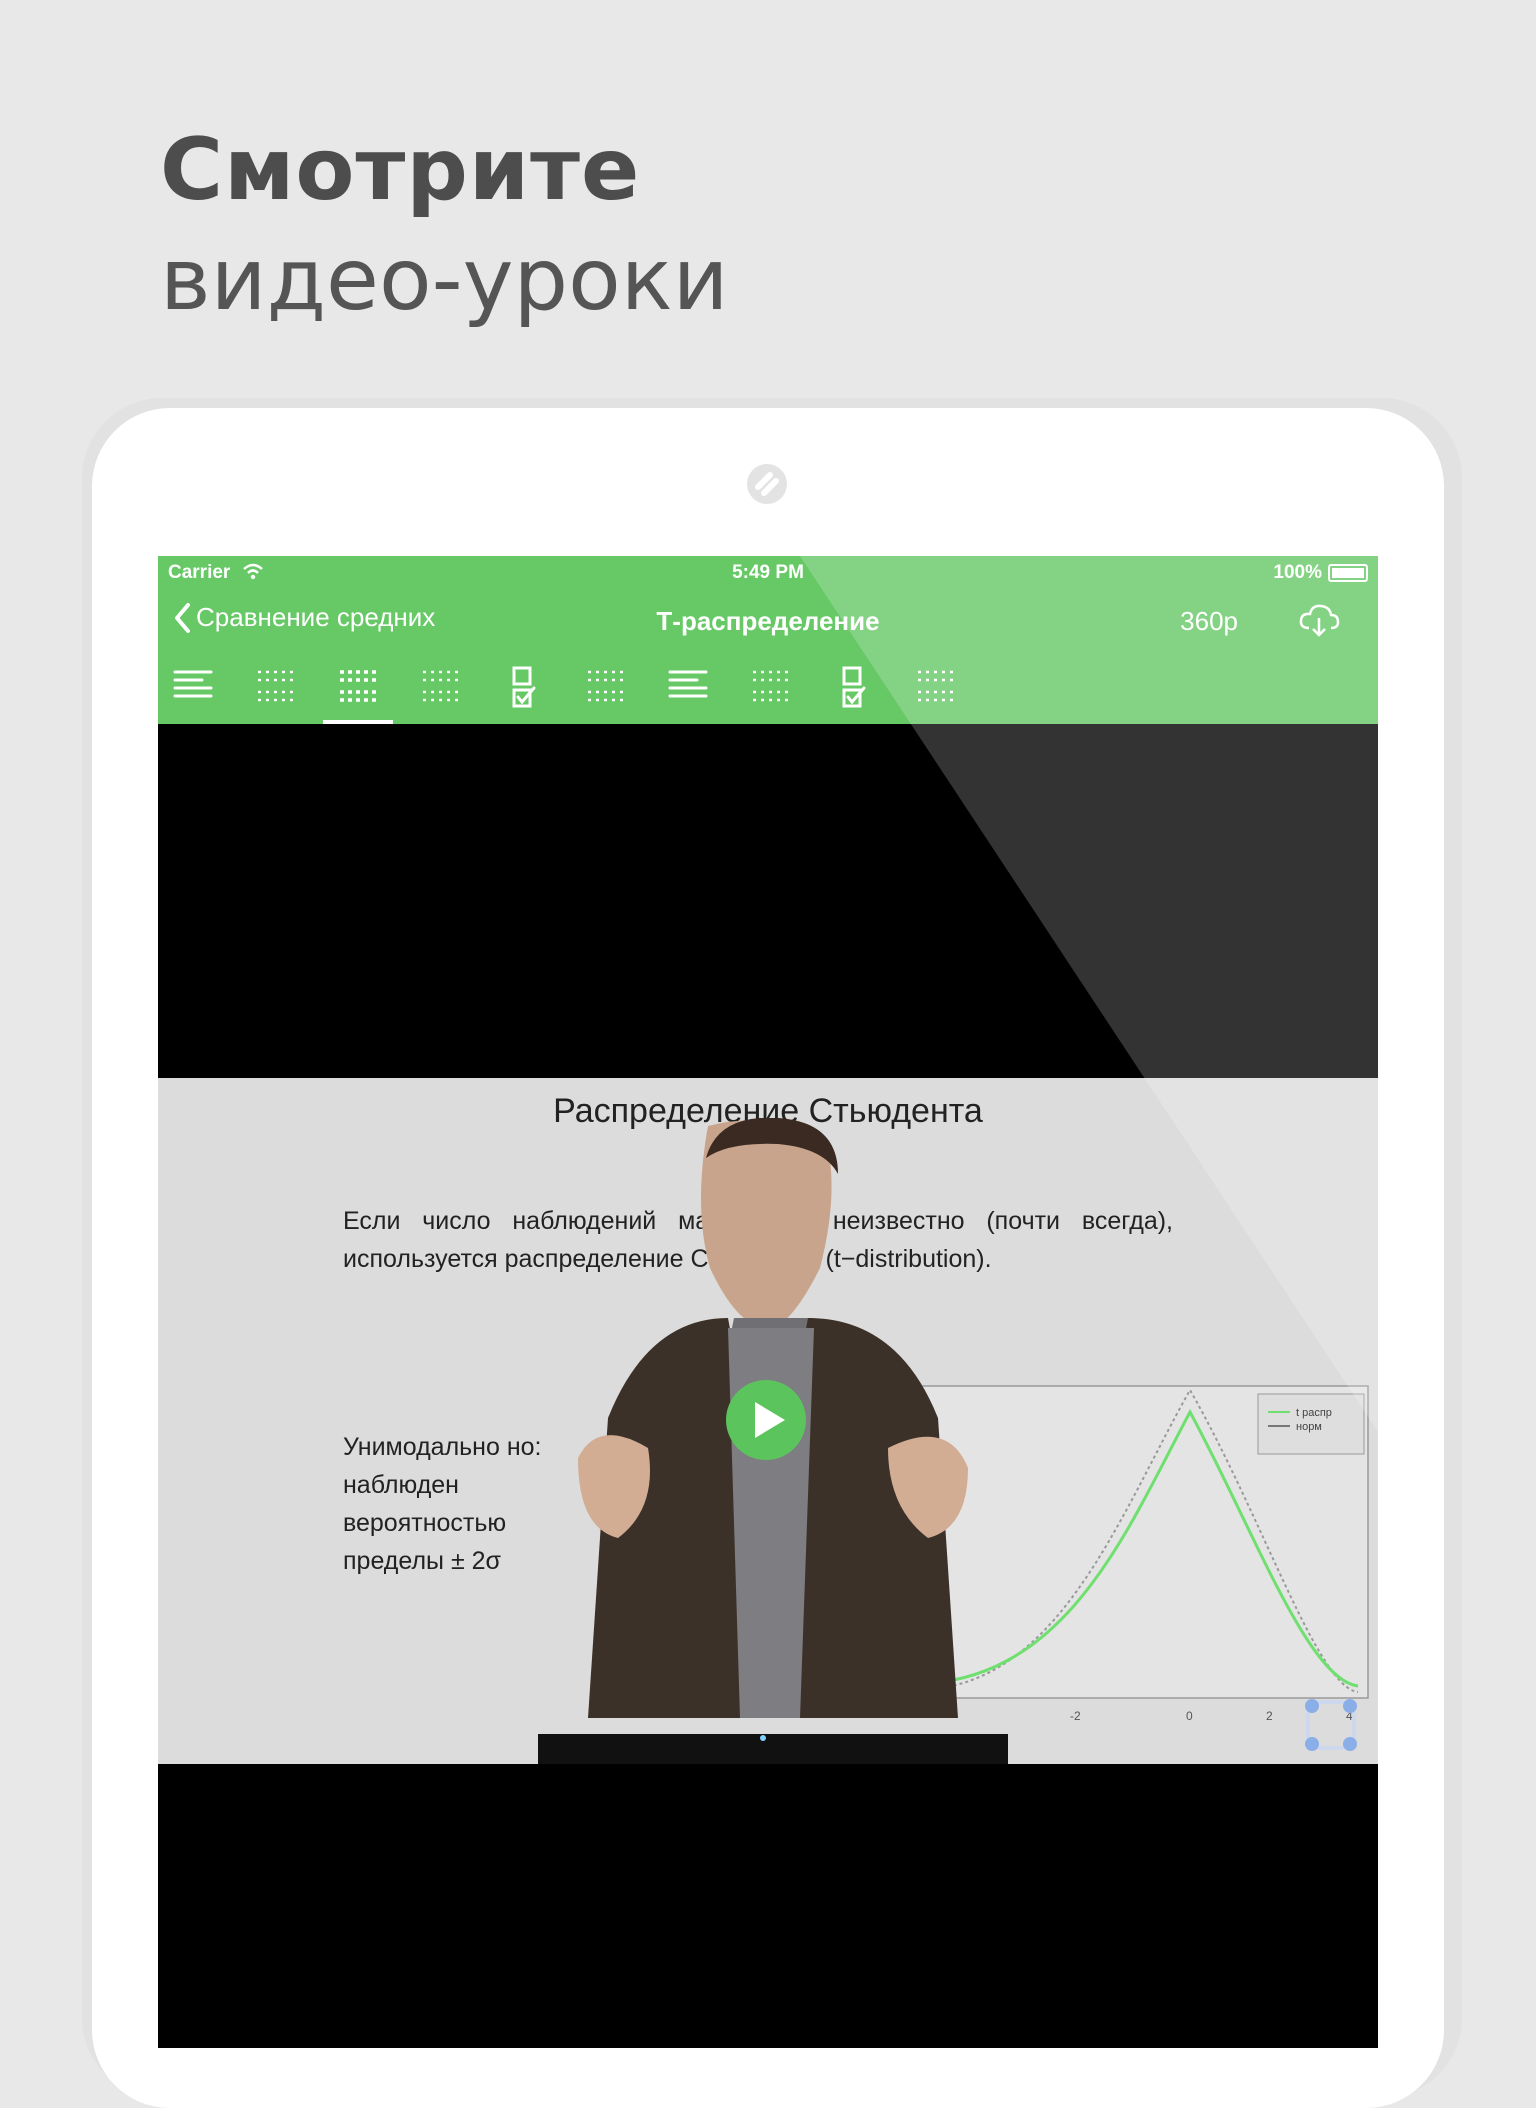 The height and width of the screenshot is (2108, 1536). What do you see at coordinates (768, 621) in the screenshot?
I see `navigation-bar: Сравнение средних Т-распределение 360p` at bounding box center [768, 621].